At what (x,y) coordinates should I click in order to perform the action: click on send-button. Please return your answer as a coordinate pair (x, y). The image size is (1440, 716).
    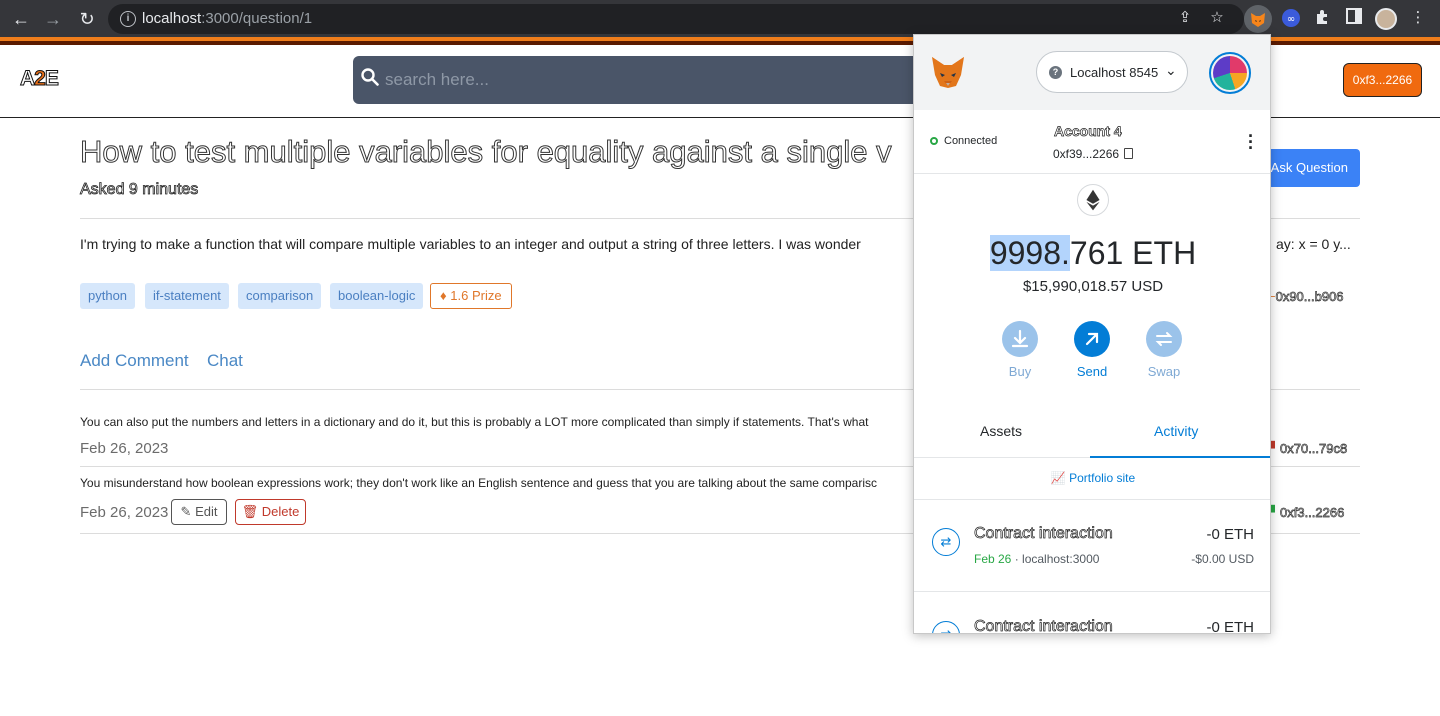
    Looking at the image, I should click on (1092, 339).